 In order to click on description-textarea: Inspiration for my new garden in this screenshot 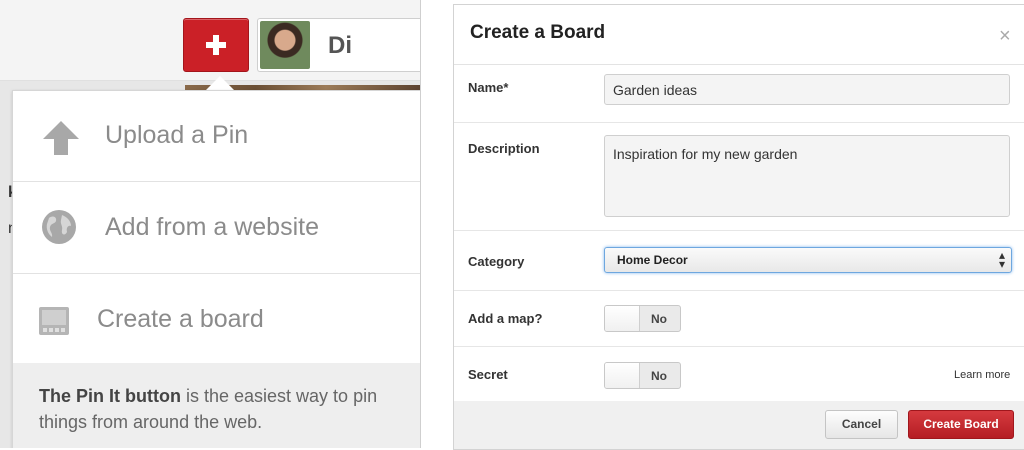, I will do `click(807, 176)`.